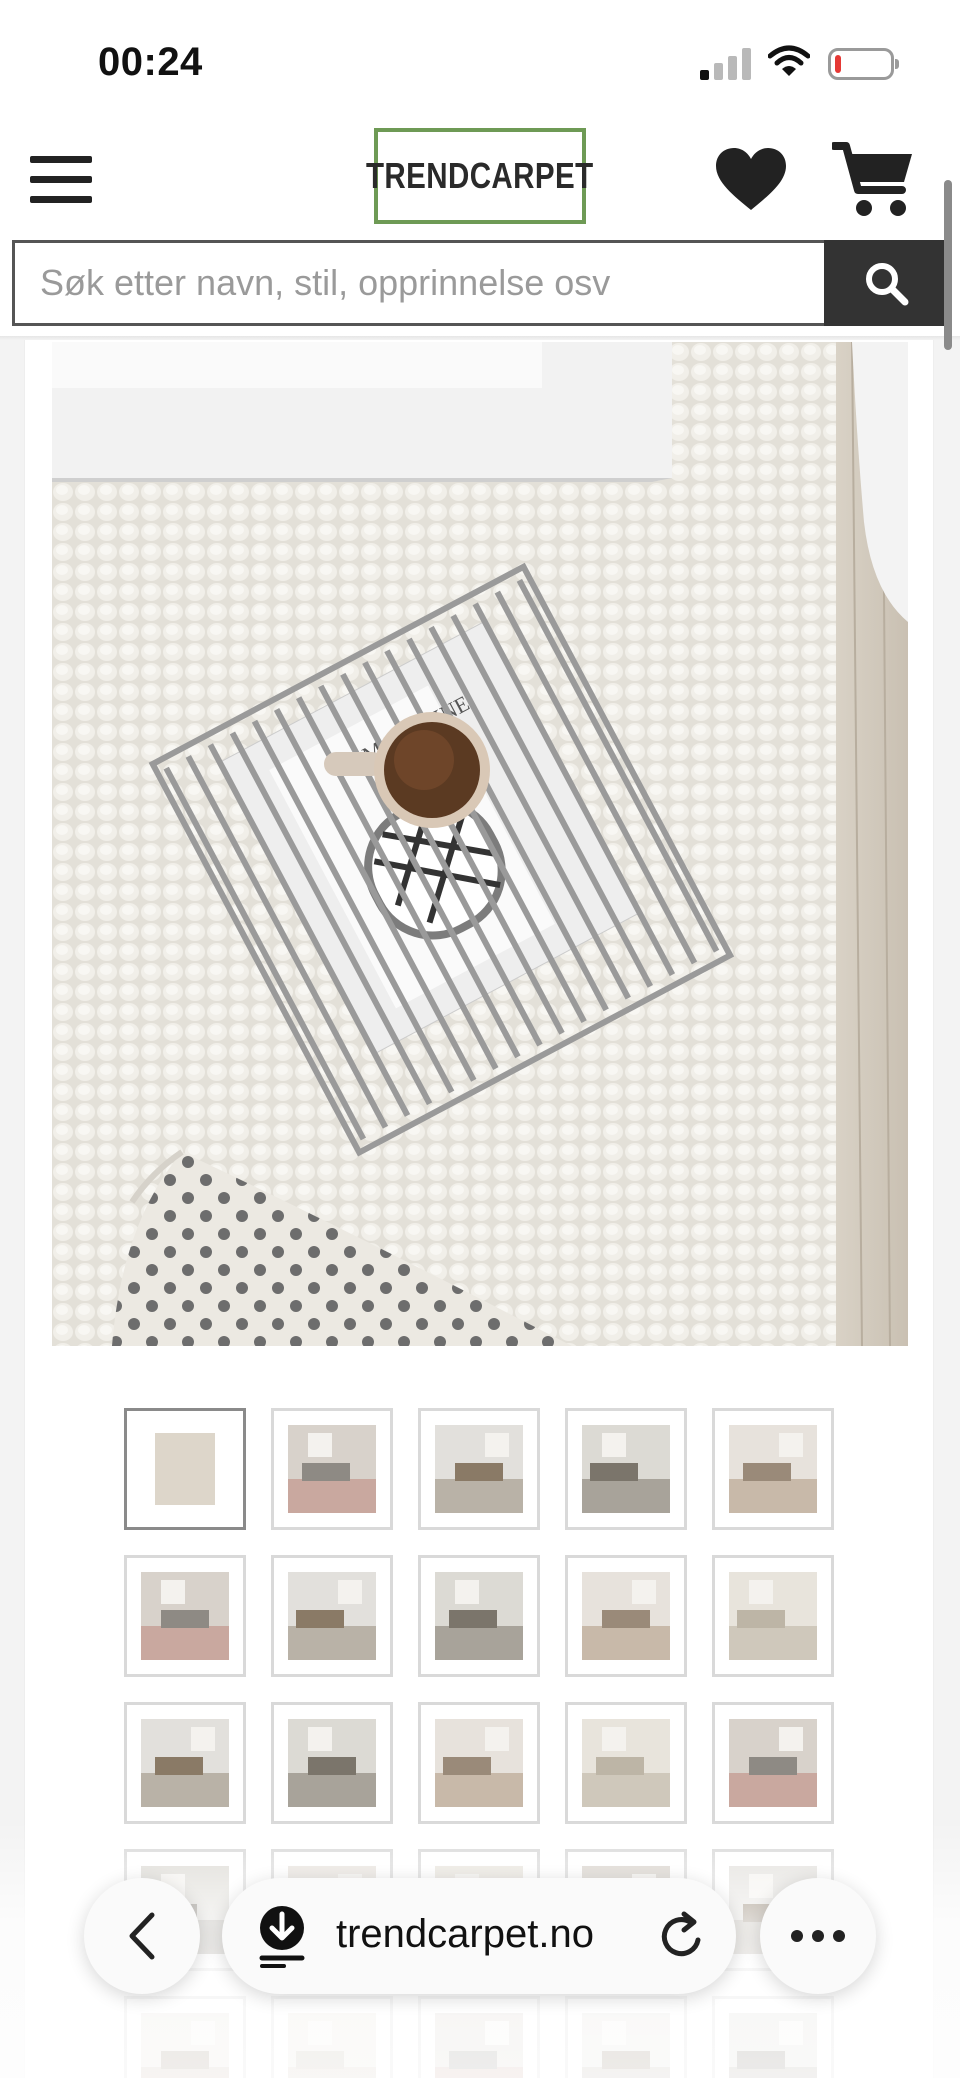 The height and width of the screenshot is (2078, 960). Describe the element at coordinates (863, 64) in the screenshot. I see `battery-low-icon` at that location.